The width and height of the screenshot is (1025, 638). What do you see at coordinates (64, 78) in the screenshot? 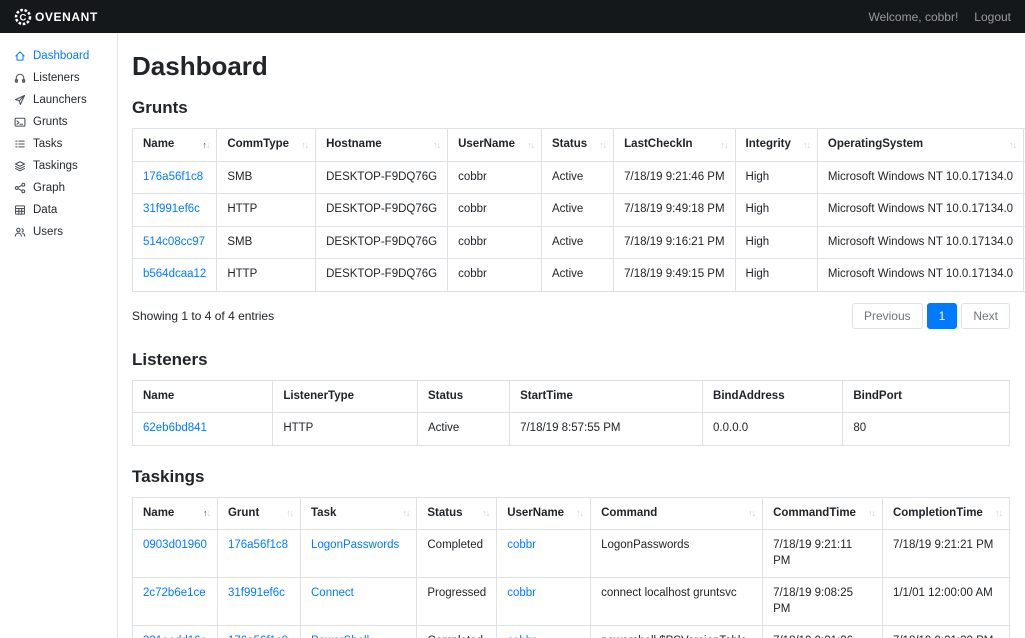
I see `sidebar-item-listeners: Listeners` at bounding box center [64, 78].